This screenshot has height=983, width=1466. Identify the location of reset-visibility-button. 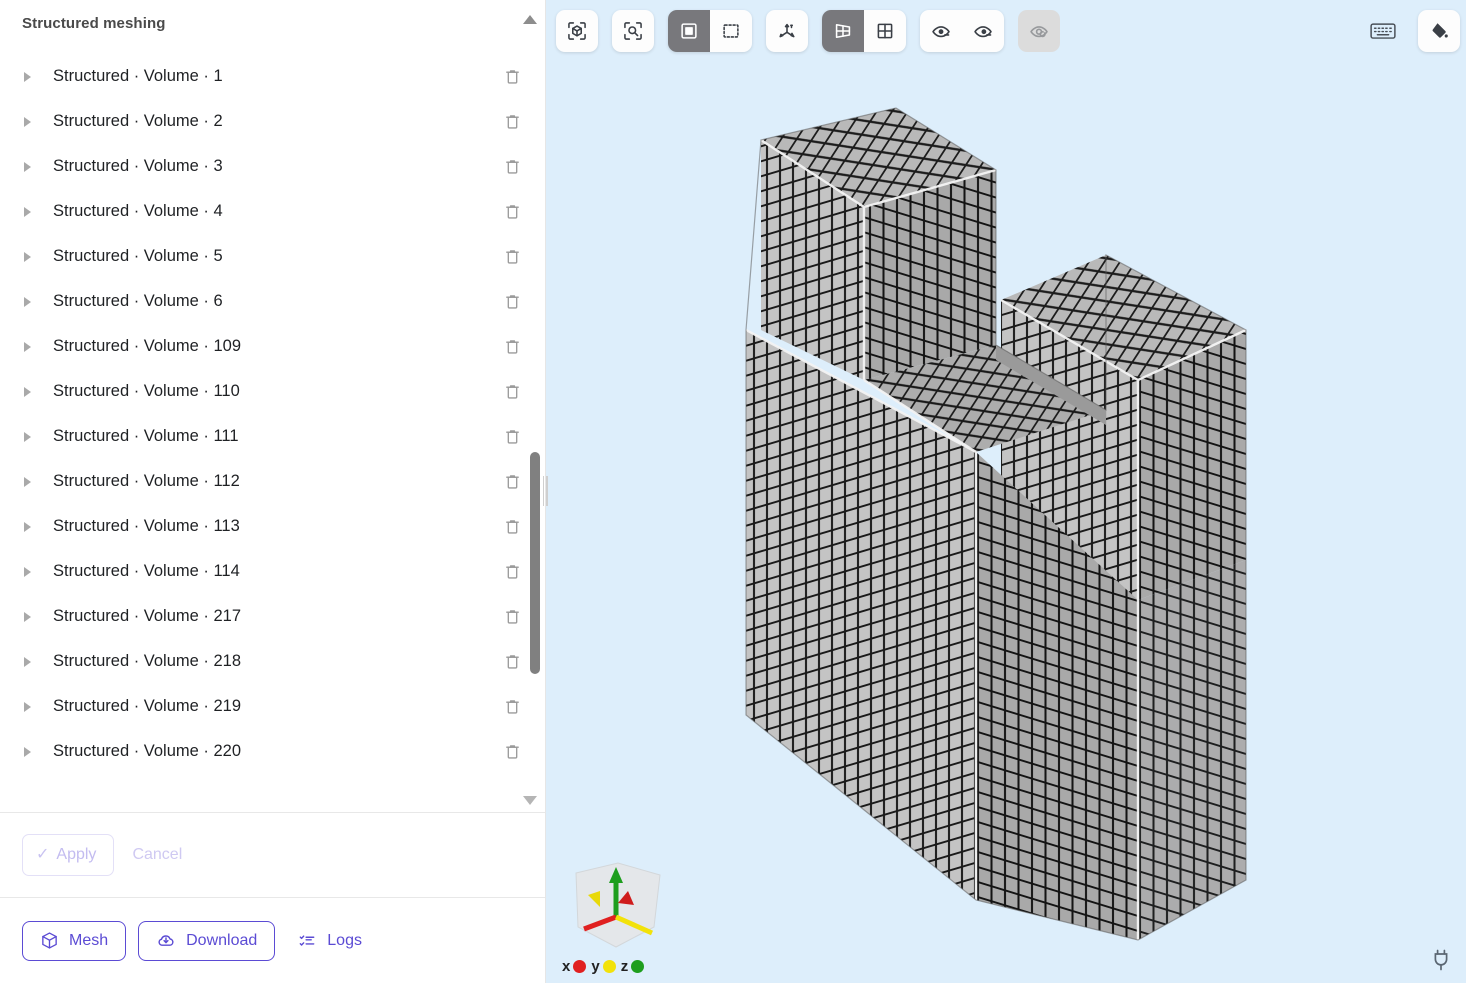
(1039, 31).